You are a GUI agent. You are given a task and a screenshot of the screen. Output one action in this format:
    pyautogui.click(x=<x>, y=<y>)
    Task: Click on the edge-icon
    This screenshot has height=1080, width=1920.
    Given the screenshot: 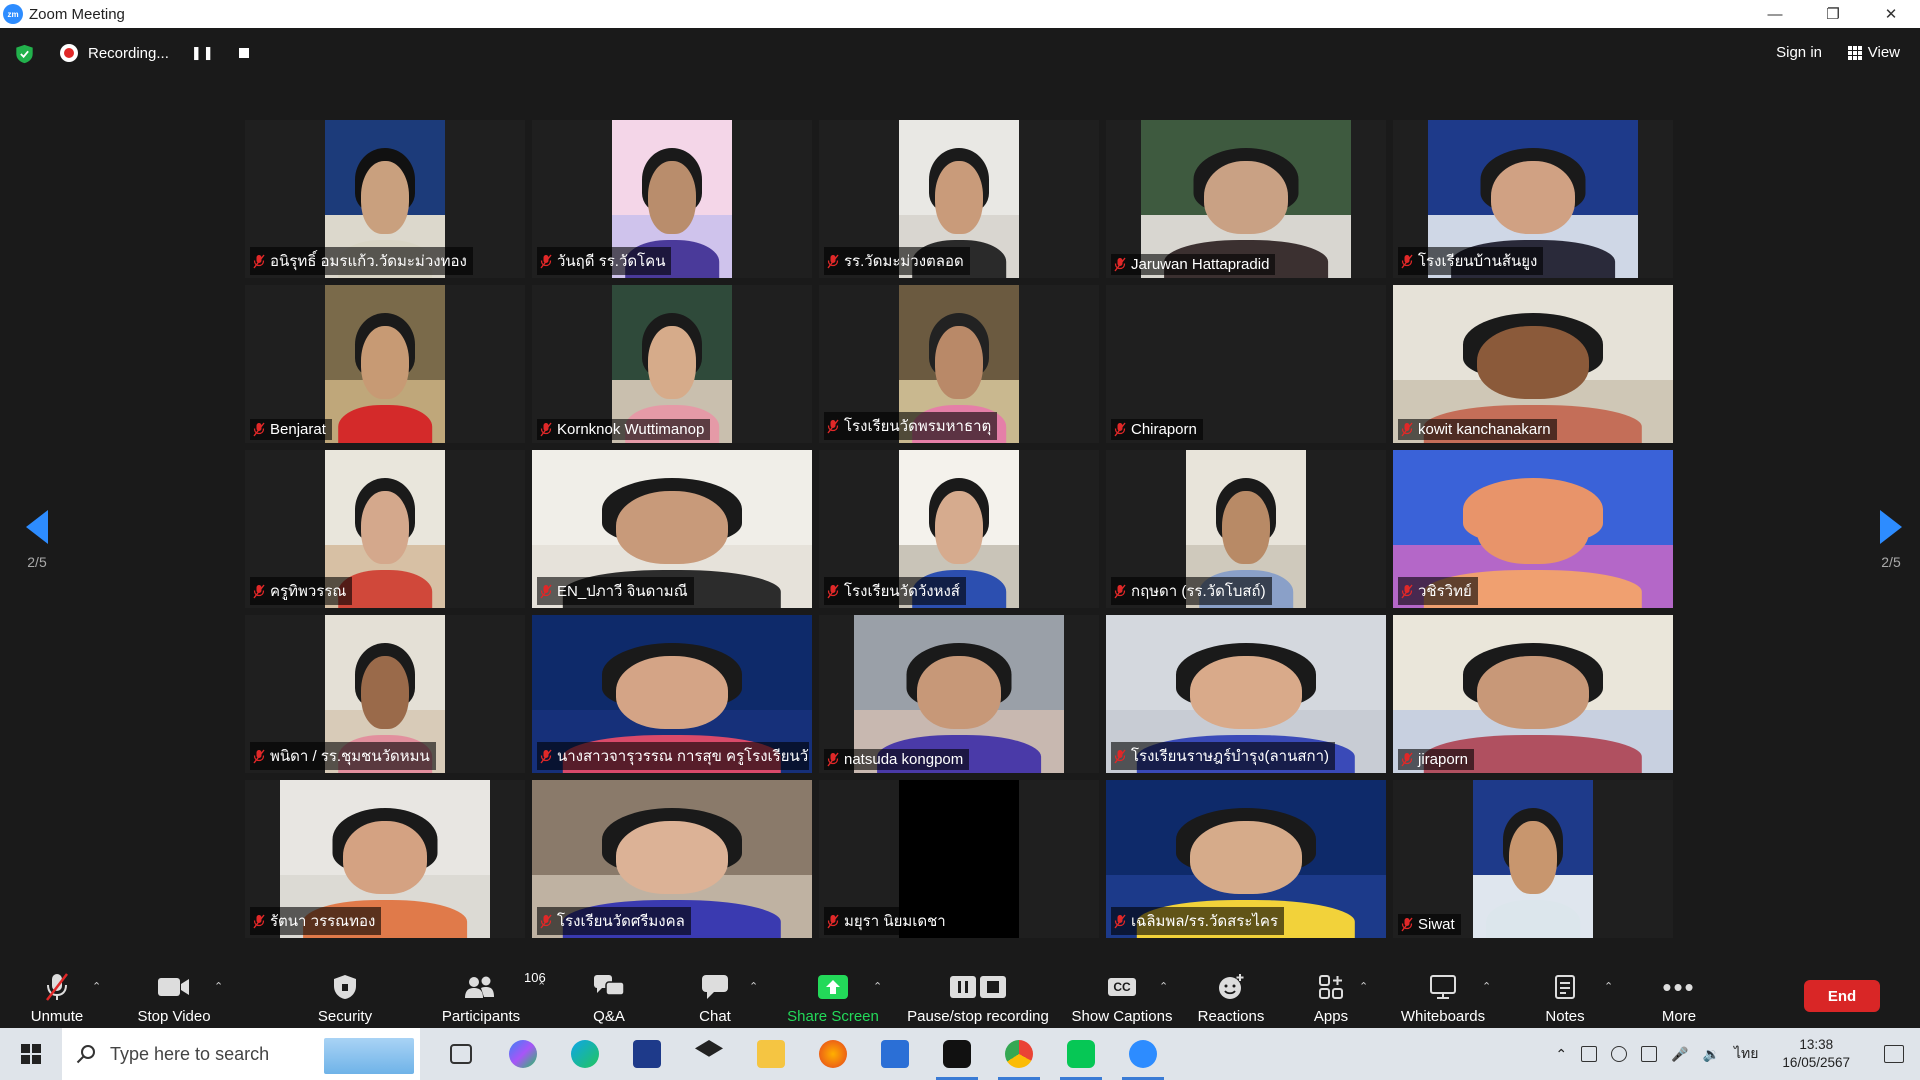 What is the action you would take?
    pyautogui.click(x=585, y=1054)
    